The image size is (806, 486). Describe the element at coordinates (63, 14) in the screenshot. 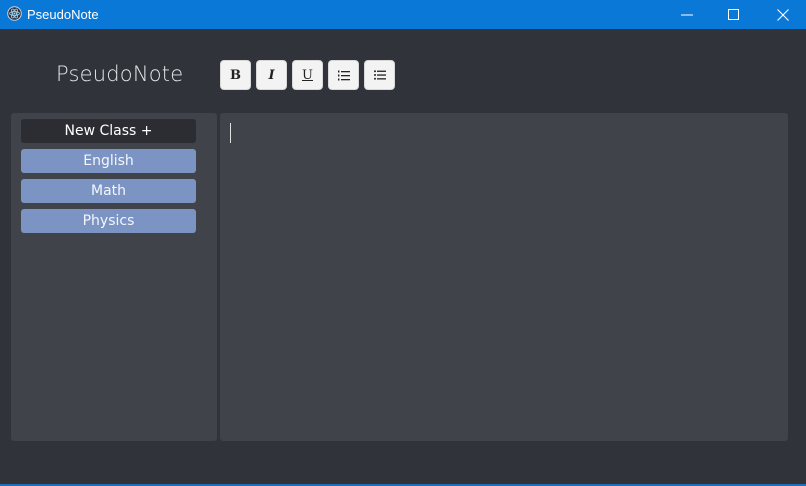

I see `window-title: PseudoNote` at that location.